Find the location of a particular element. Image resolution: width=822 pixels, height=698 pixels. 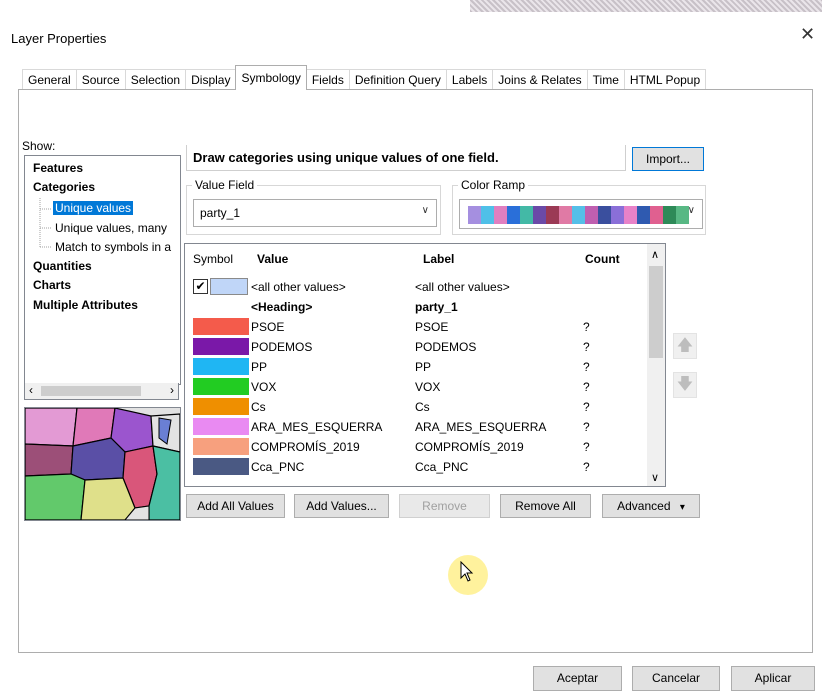

scroll-down-icon: ∨ is located at coordinates (655, 477).